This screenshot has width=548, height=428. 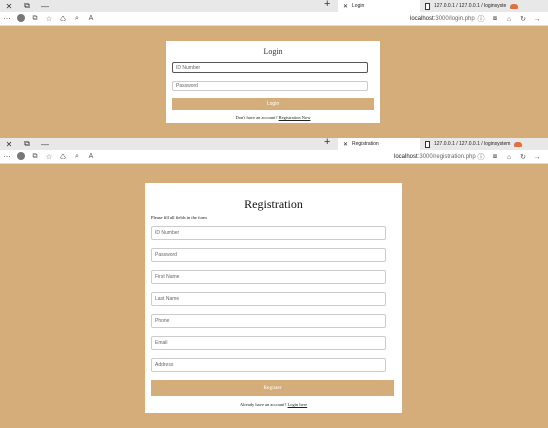 What do you see at coordinates (380, 144) in the screenshot?
I see `tab-registration: ✕ Registration` at bounding box center [380, 144].